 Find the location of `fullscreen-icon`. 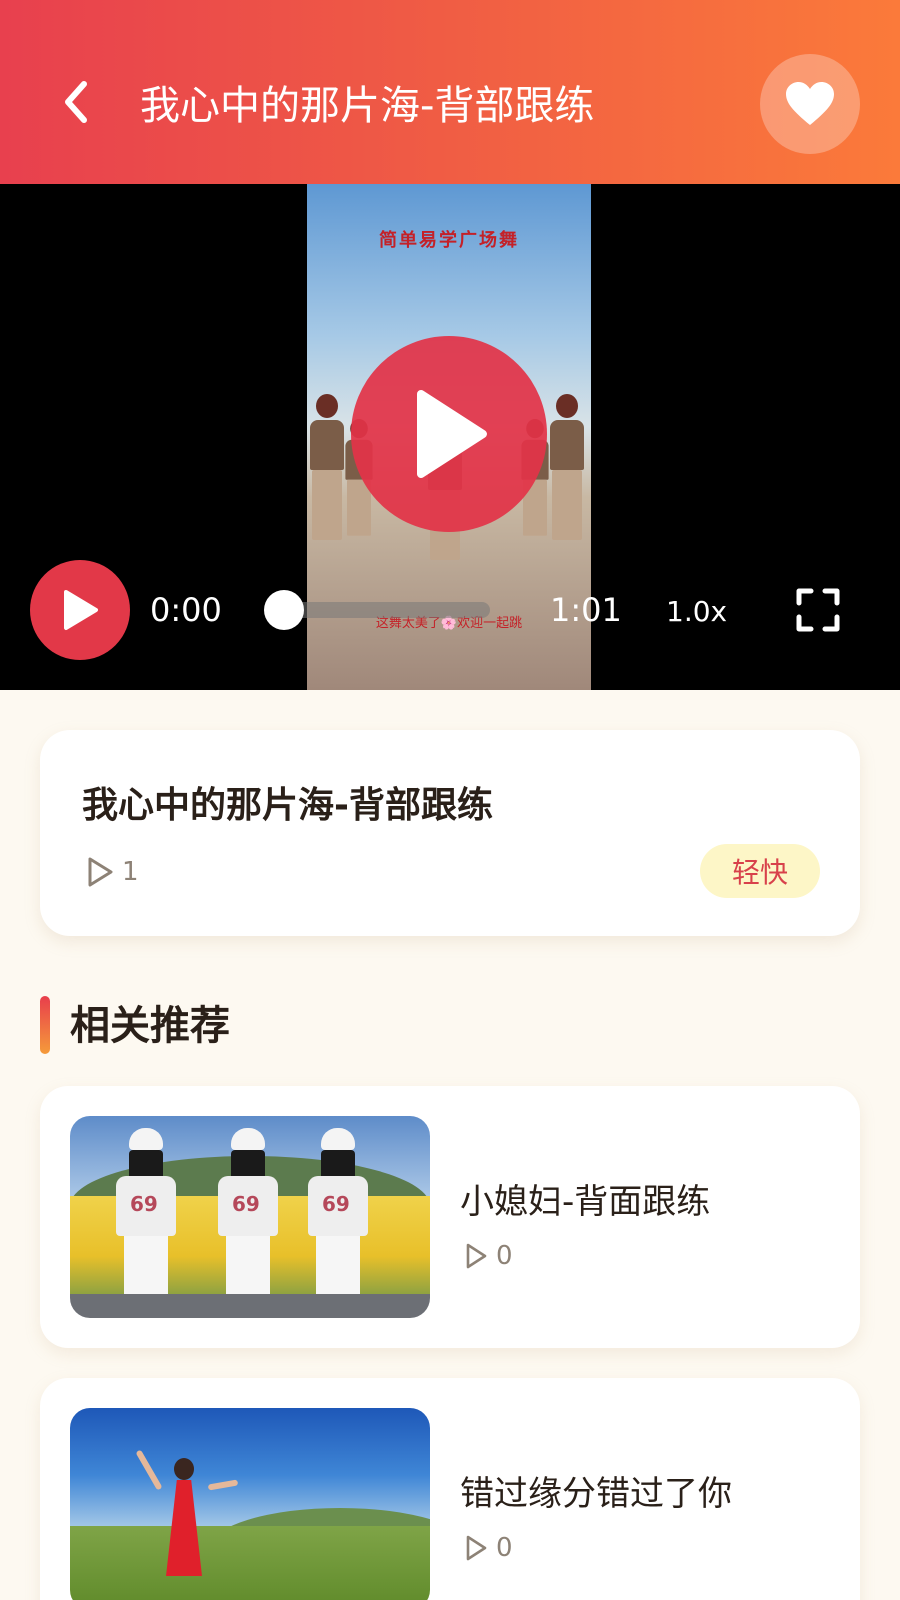

fullscreen-icon is located at coordinates (818, 610).